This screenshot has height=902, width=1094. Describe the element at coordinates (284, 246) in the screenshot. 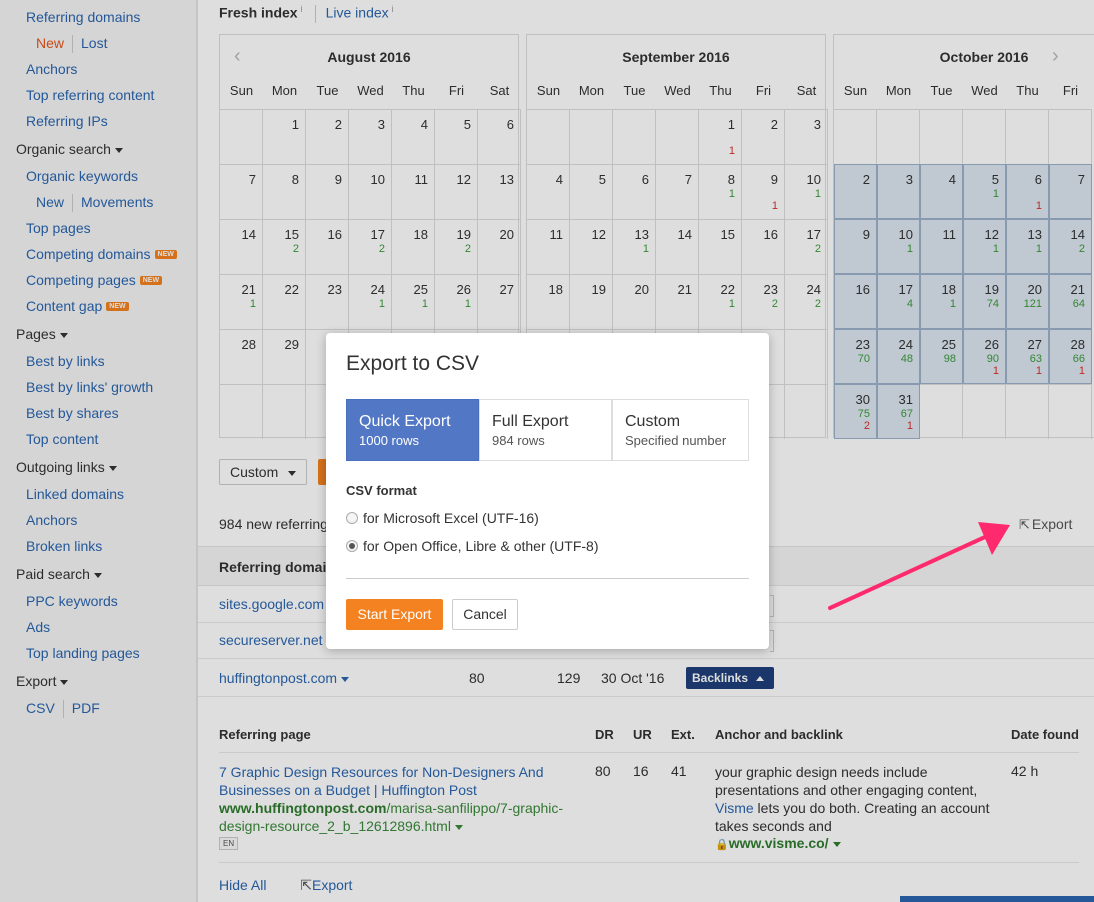

I see `calendar-day: 15 2` at that location.